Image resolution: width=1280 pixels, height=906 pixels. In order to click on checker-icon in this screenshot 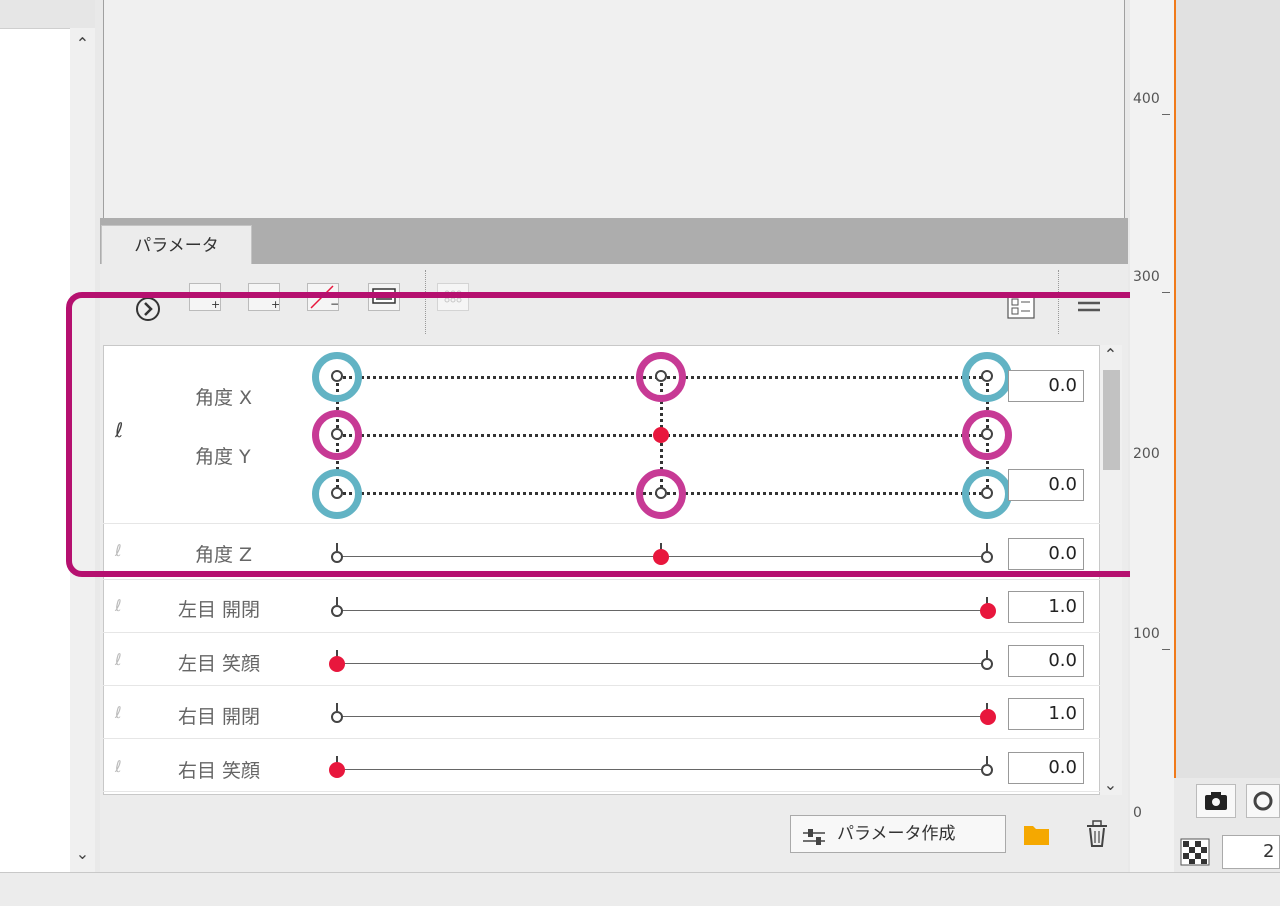, I will do `click(1195, 852)`.